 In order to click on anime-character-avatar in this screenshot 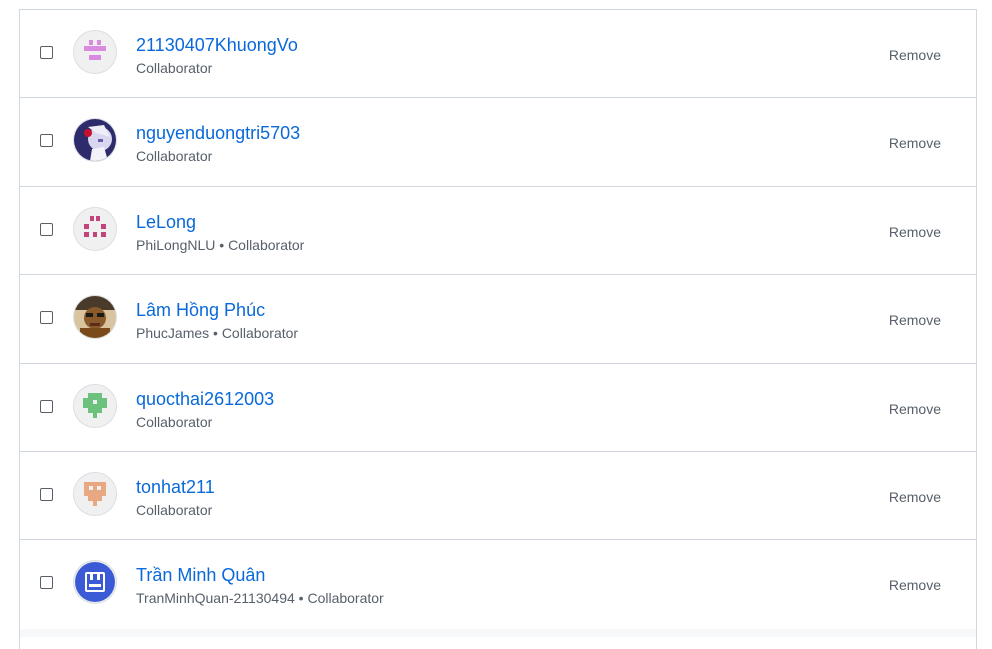, I will do `click(95, 140)`.